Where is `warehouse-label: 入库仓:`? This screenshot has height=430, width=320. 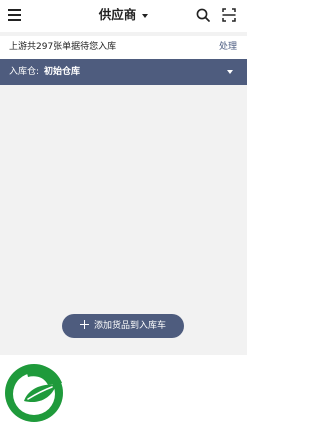
warehouse-label: 入库仓: is located at coordinates (24, 72).